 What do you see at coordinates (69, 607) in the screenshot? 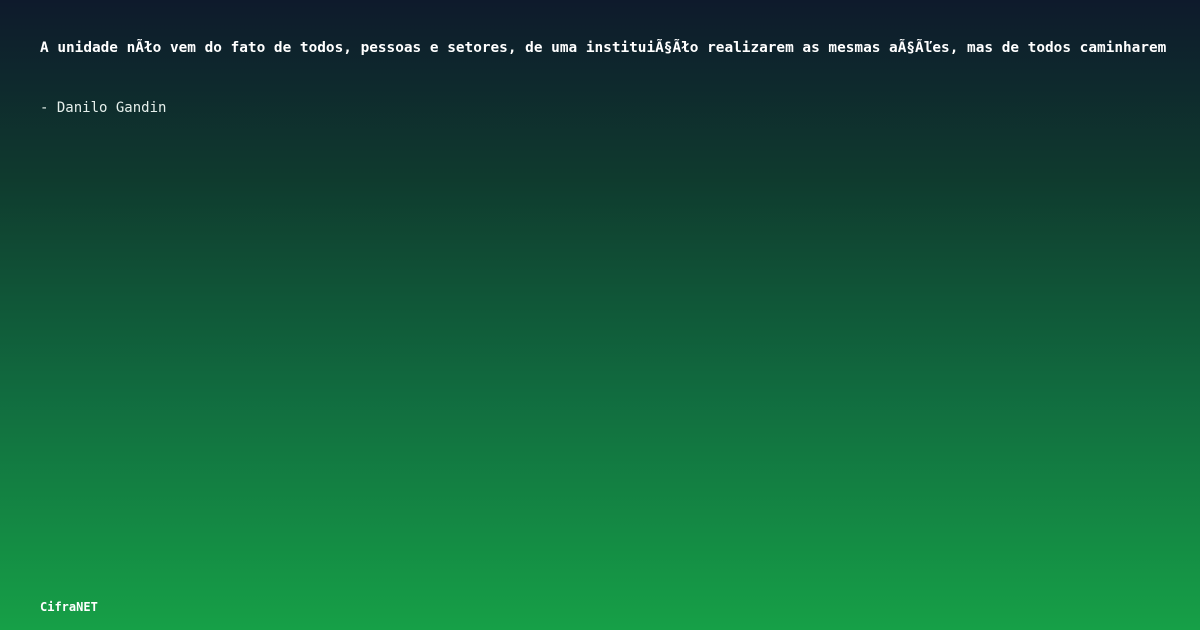
I see `brand-logo-text: CifraNET` at bounding box center [69, 607].